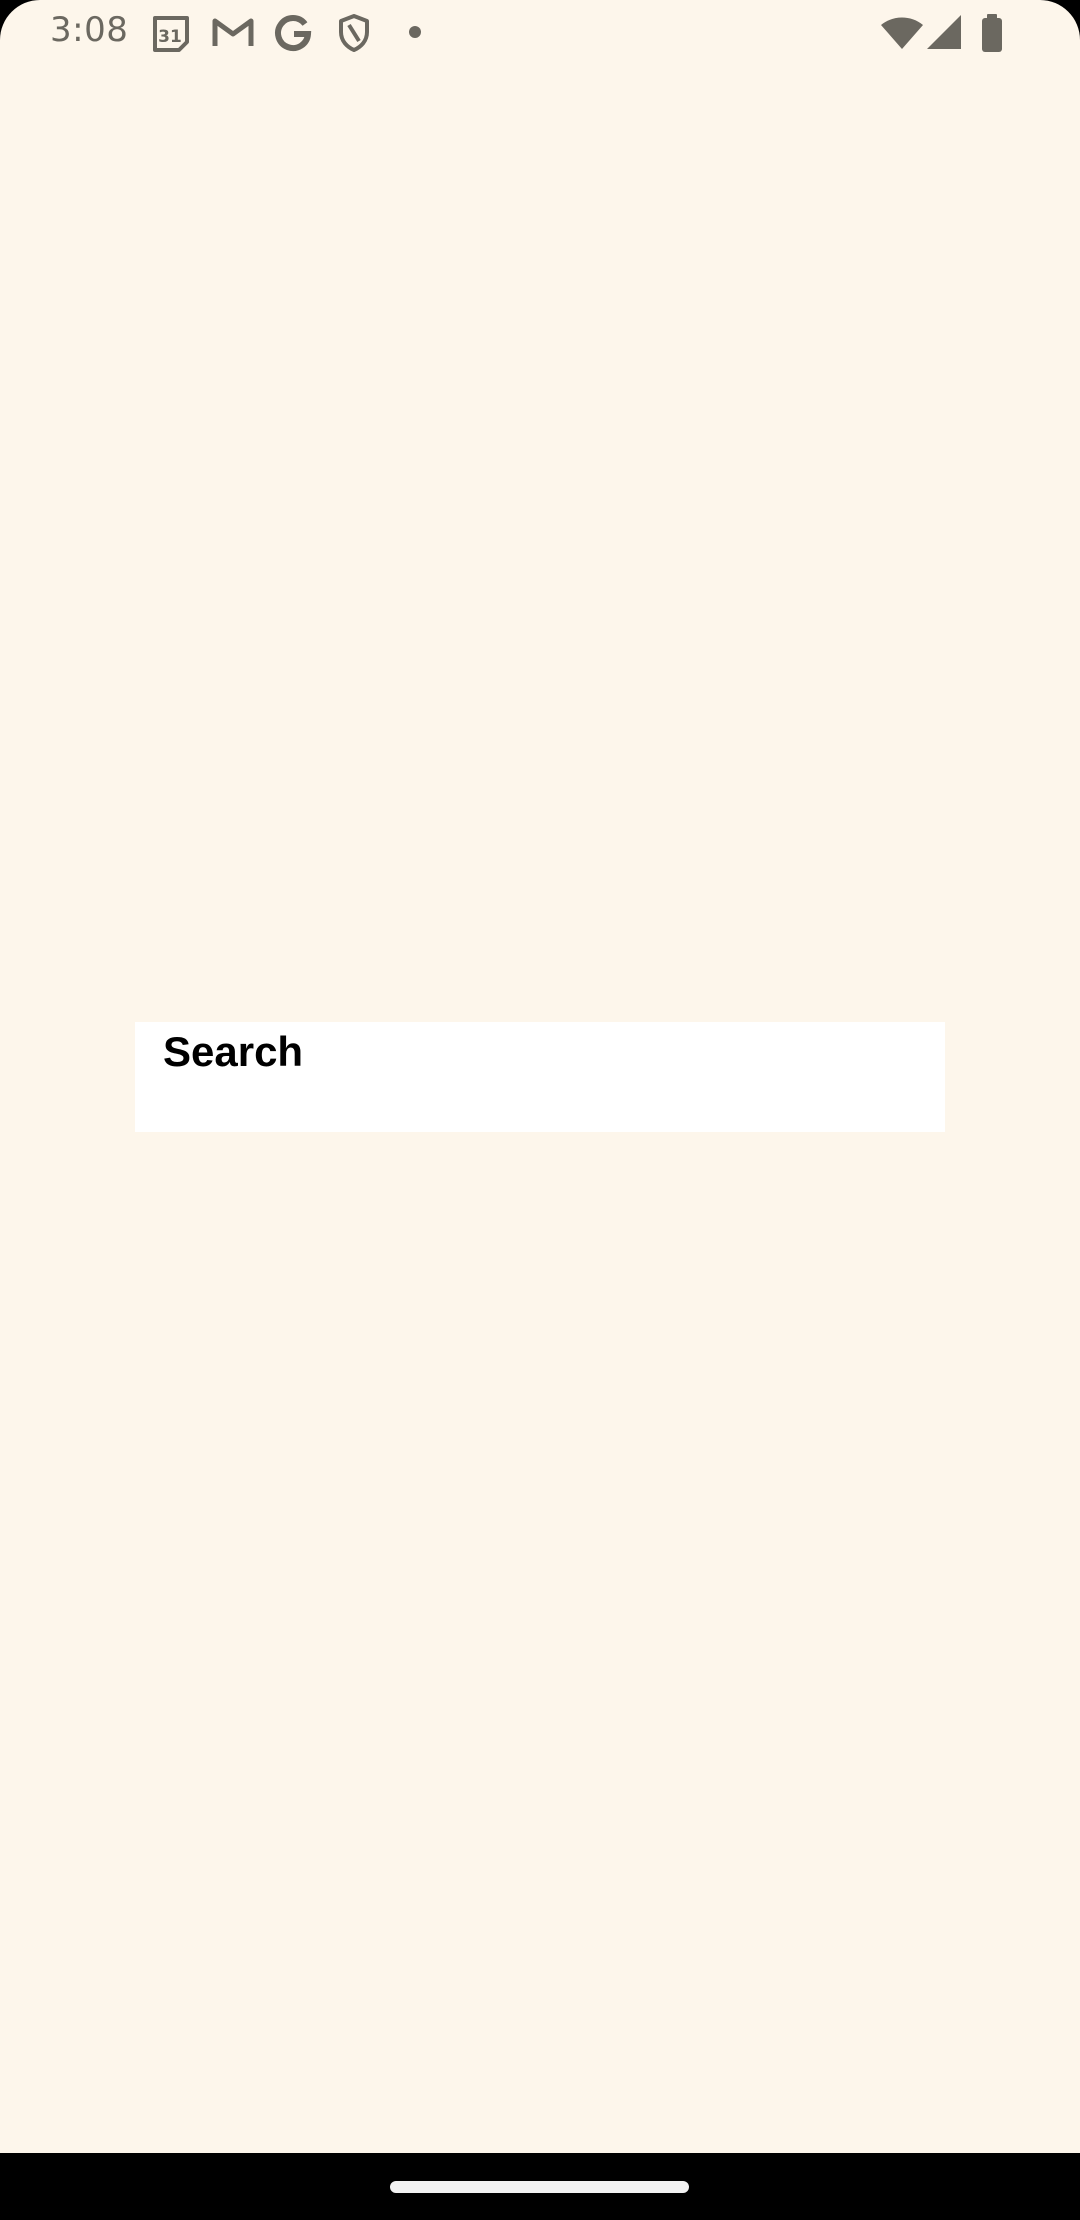  I want to click on gmail-icon, so click(233, 32).